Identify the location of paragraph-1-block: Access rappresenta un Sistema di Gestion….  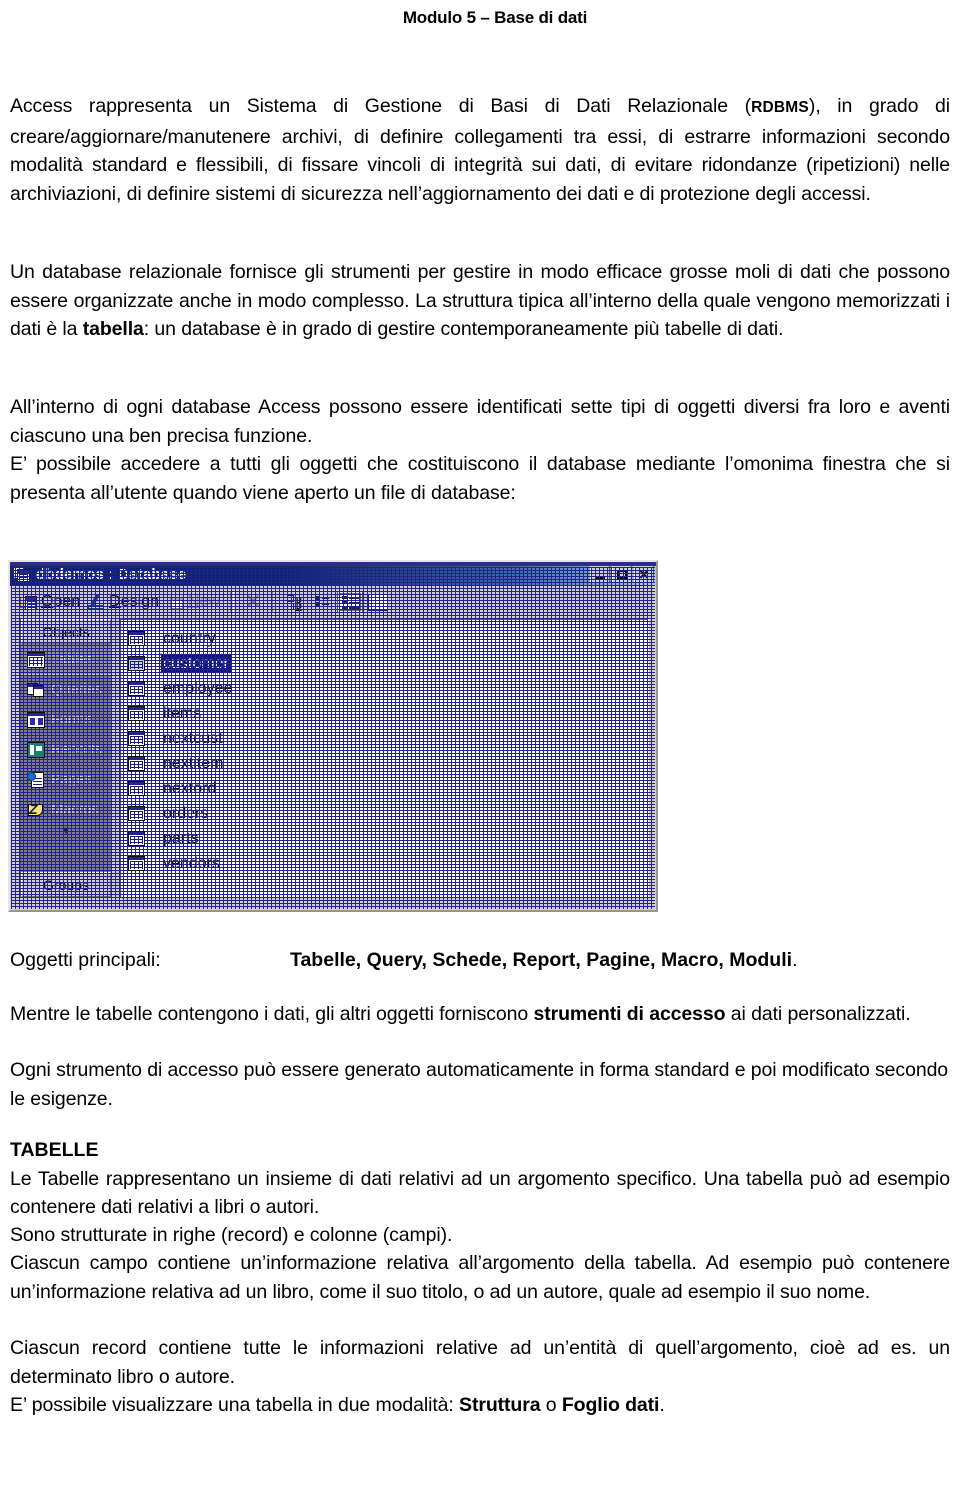
(480, 150).